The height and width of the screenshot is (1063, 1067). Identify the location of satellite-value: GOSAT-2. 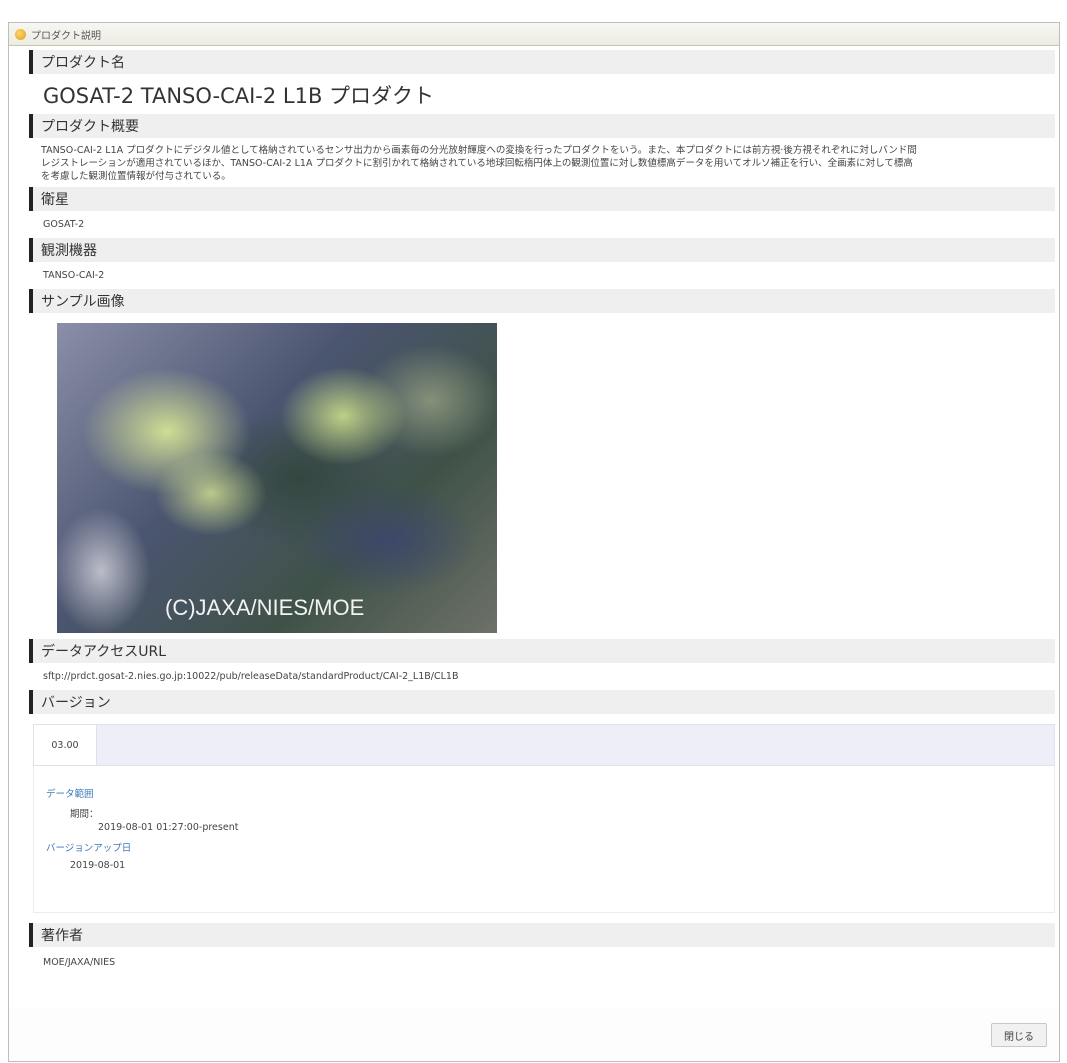
(64, 224).